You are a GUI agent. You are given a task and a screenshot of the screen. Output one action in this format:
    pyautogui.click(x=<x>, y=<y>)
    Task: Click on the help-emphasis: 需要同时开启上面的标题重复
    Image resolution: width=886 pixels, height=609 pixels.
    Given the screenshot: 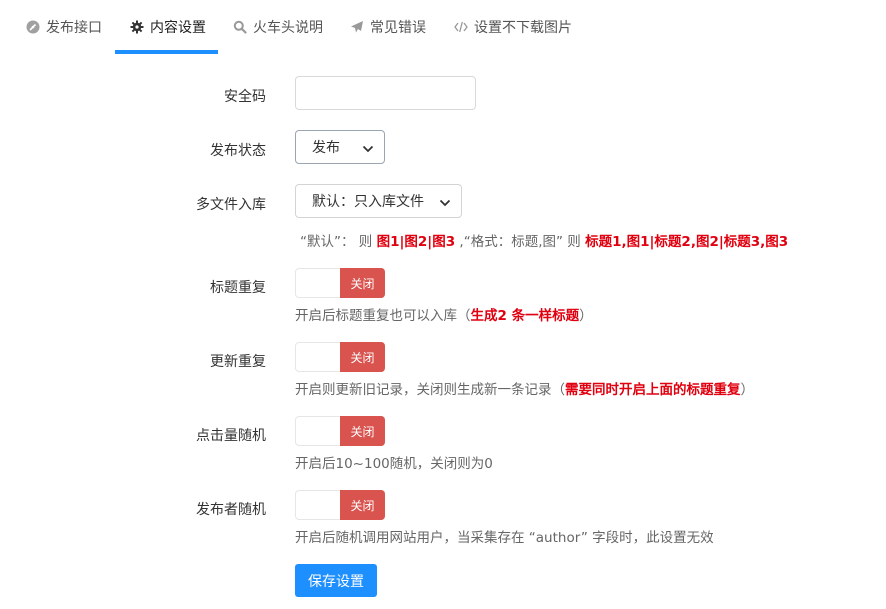 What is the action you would take?
    pyautogui.click(x=653, y=390)
    